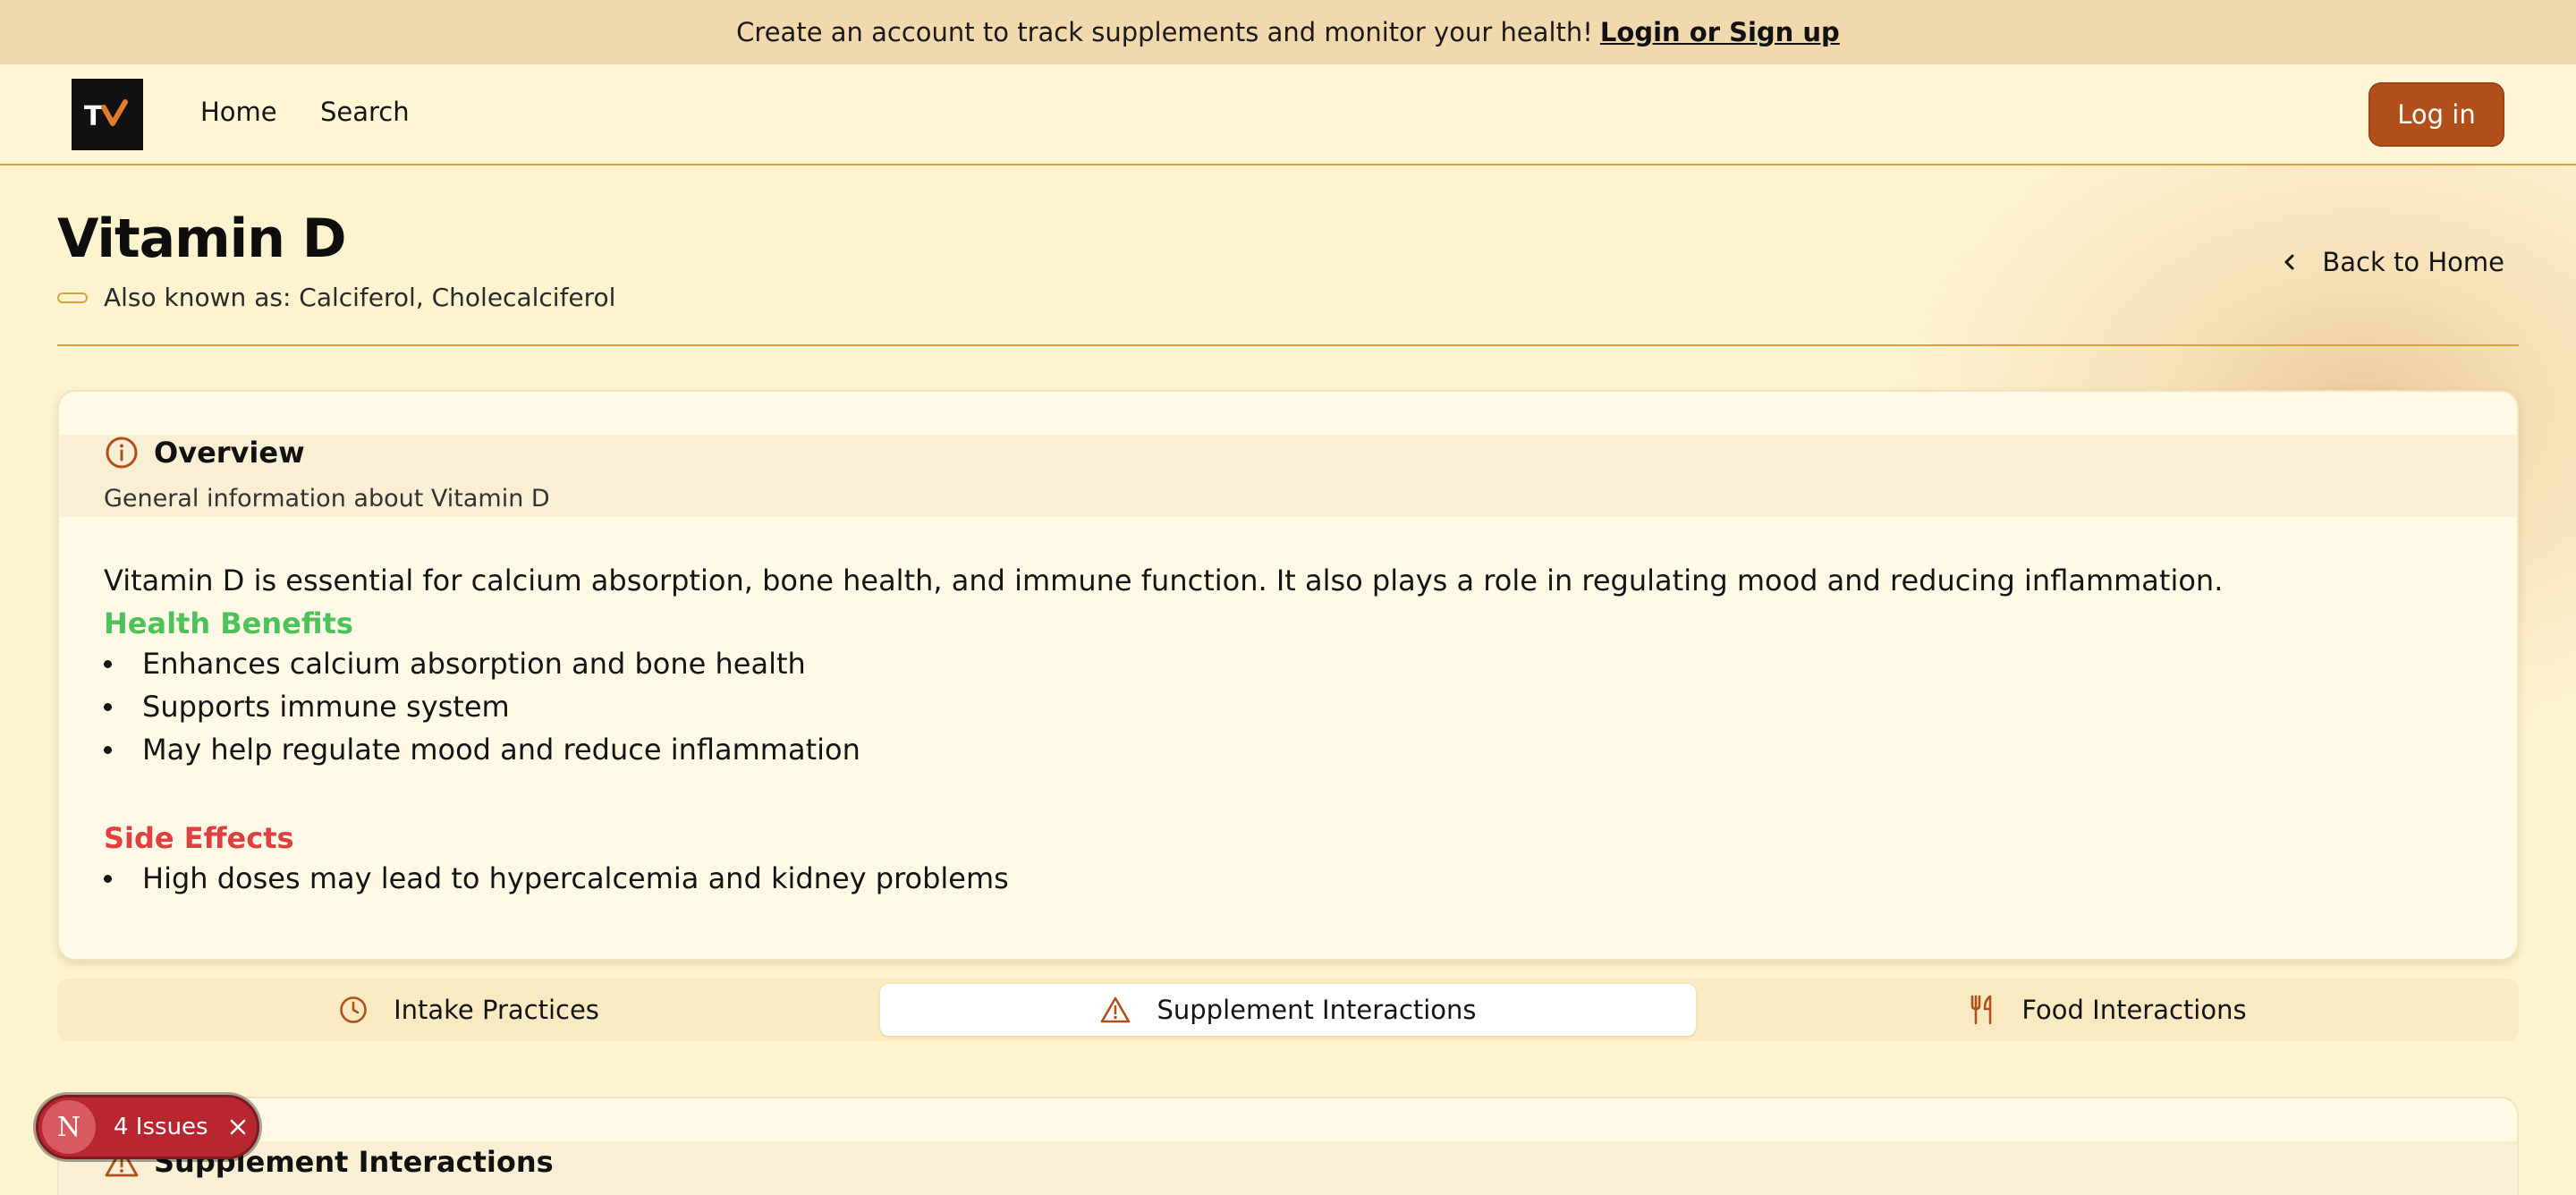 Image resolution: width=2576 pixels, height=1195 pixels. What do you see at coordinates (1288, 114) in the screenshot?
I see `navbar: T Home Search Log in` at bounding box center [1288, 114].